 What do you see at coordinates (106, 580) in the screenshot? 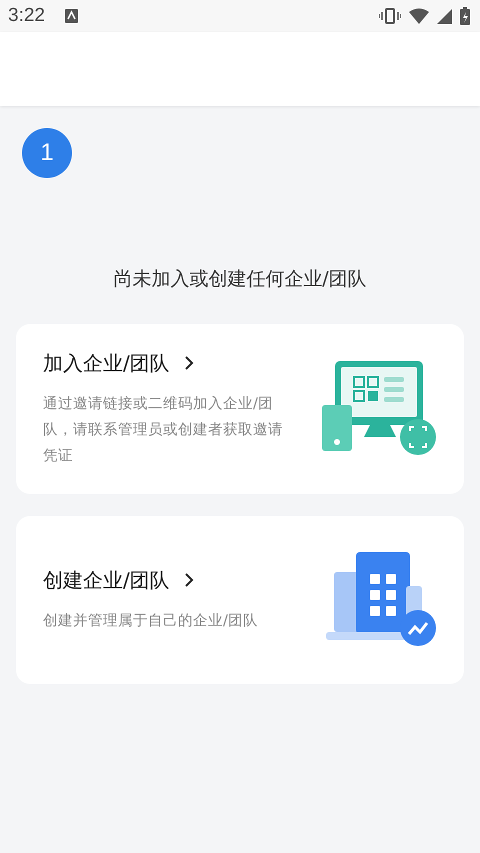
I see `card-title: 创建企业/团队` at bounding box center [106, 580].